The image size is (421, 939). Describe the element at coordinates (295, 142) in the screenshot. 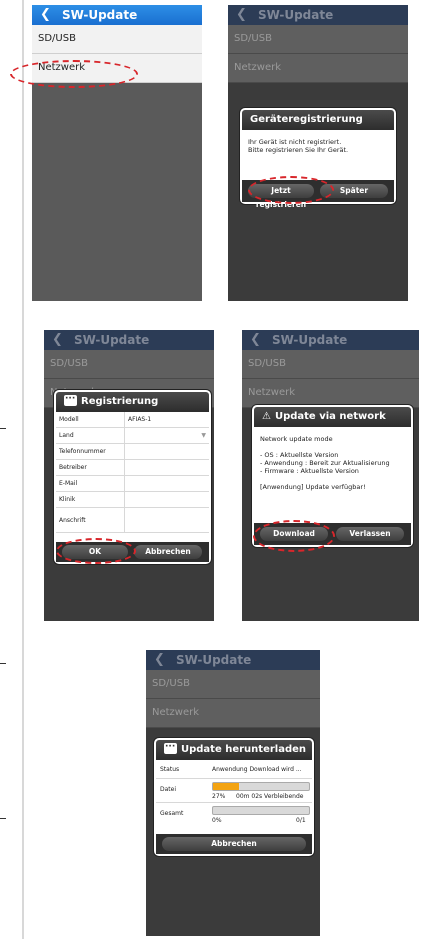

I see `message-line: Ihr Gerät ist nicht registriert.` at that location.